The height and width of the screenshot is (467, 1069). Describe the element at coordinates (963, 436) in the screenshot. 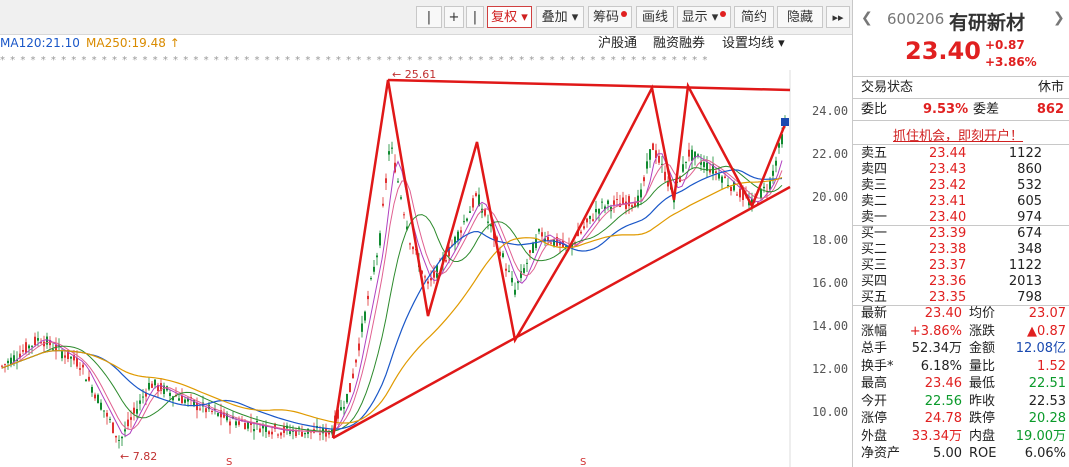

I see `stat-row: 外盘 33.34万 内盘 19.00万` at that location.